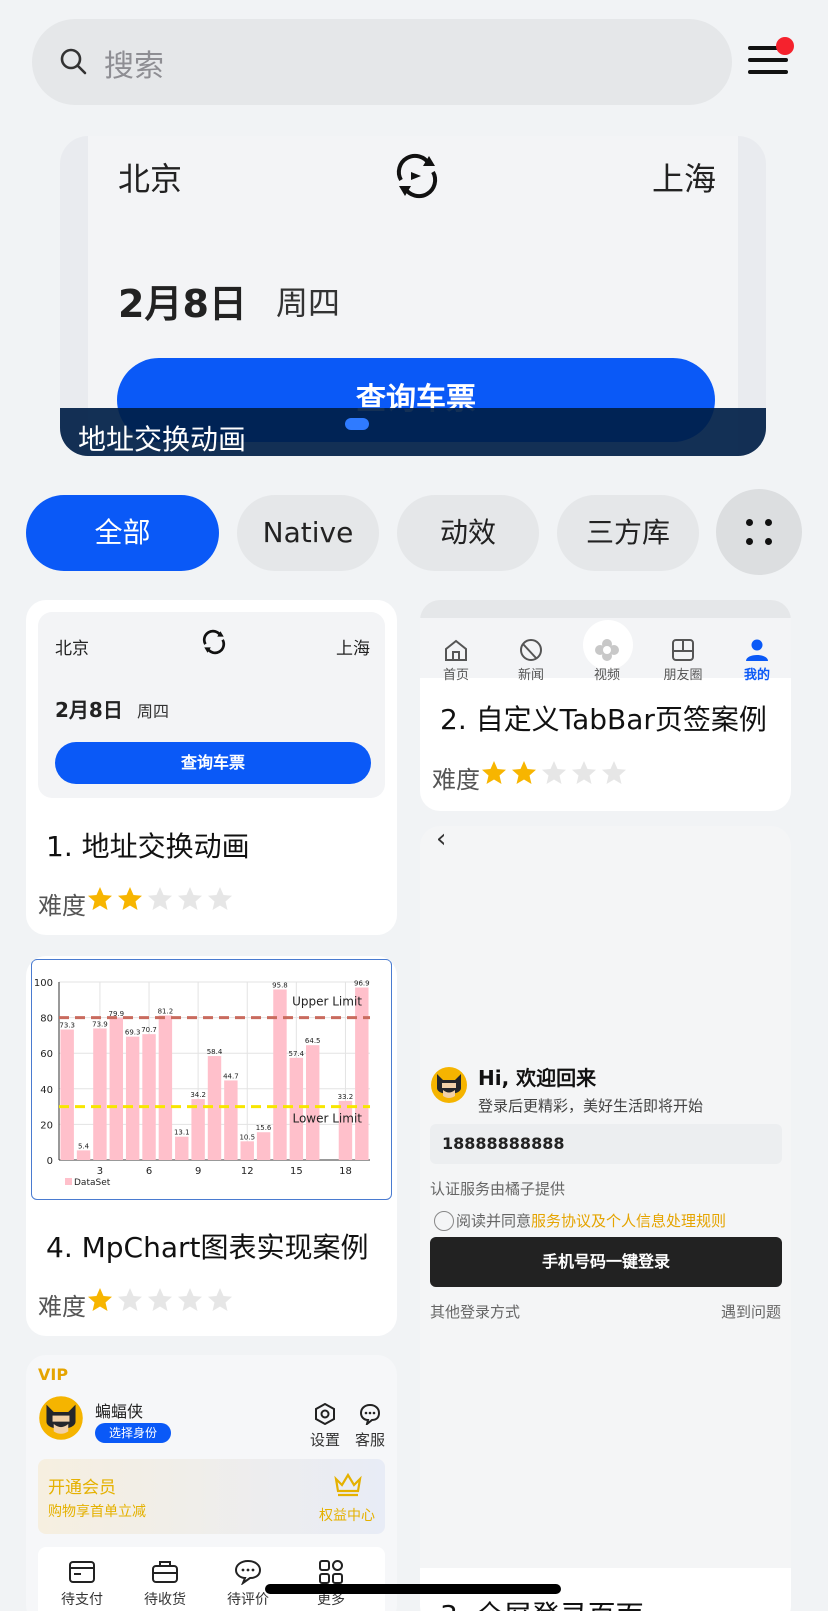 The height and width of the screenshot is (1611, 828). Describe the element at coordinates (308, 533) in the screenshot. I see `chip-native: Native` at that location.